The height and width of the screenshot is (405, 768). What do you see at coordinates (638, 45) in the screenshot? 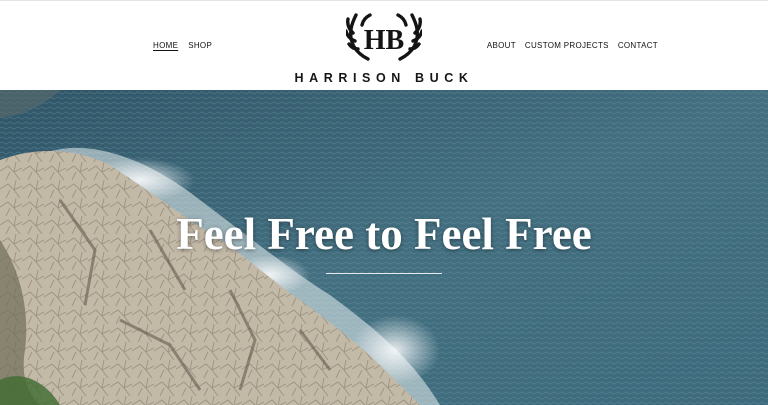
I see `nav-link-contact: CONTACT` at bounding box center [638, 45].